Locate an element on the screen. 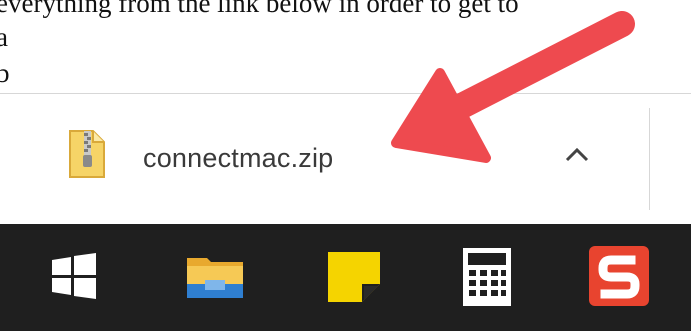 The image size is (691, 331). taskbar-file-explorer is located at coordinates (215, 276).